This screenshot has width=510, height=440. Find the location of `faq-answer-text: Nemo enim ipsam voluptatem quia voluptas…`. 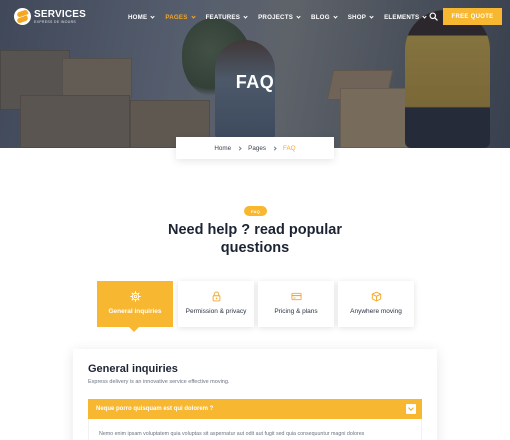

faq-answer-text: Nemo enim ipsam voluptatem quia voluptas… is located at coordinates (232, 434).